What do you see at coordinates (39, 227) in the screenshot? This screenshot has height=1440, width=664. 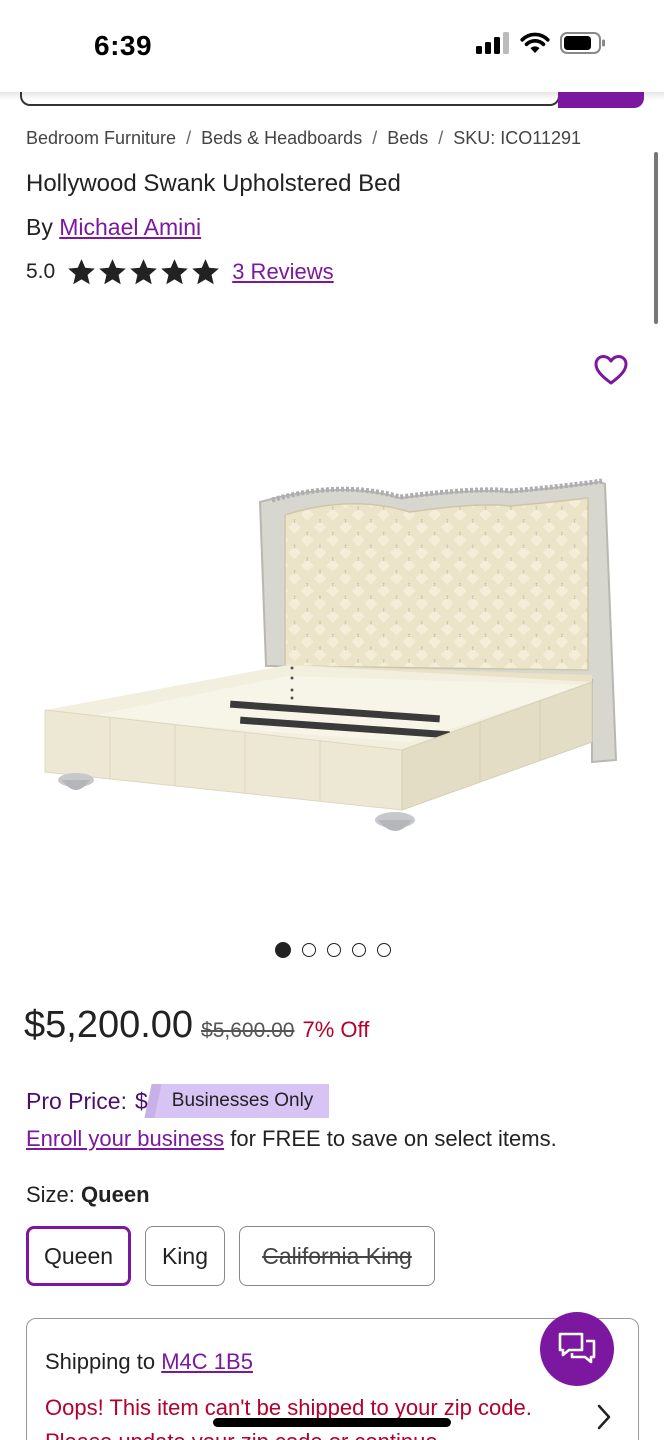 I see `byline-prefix: By` at bounding box center [39, 227].